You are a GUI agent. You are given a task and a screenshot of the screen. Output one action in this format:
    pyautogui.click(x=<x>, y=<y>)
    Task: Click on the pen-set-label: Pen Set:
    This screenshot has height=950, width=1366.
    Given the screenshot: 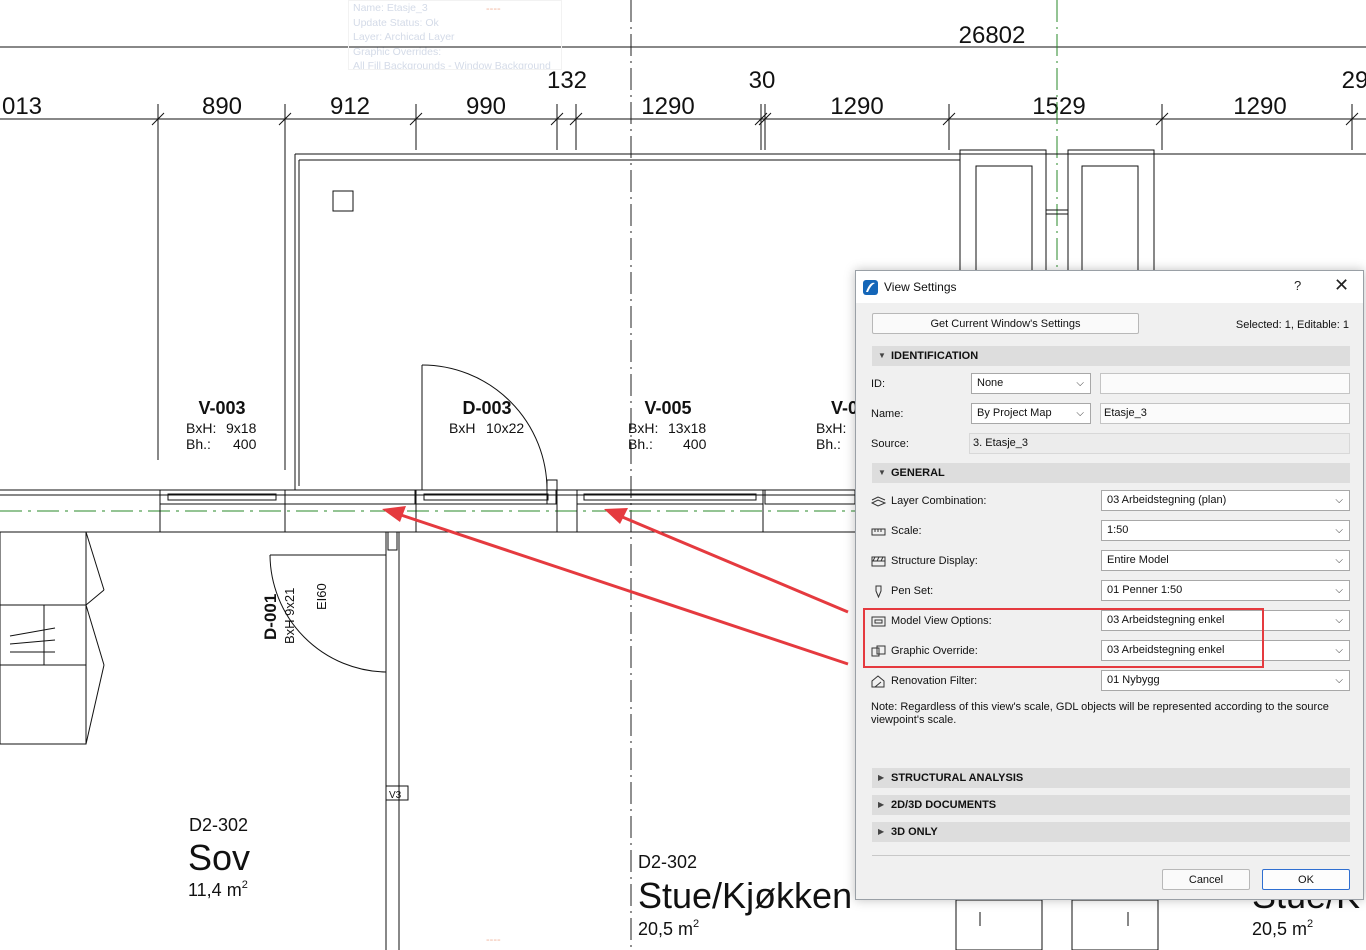 What is the action you would take?
    pyautogui.click(x=912, y=591)
    